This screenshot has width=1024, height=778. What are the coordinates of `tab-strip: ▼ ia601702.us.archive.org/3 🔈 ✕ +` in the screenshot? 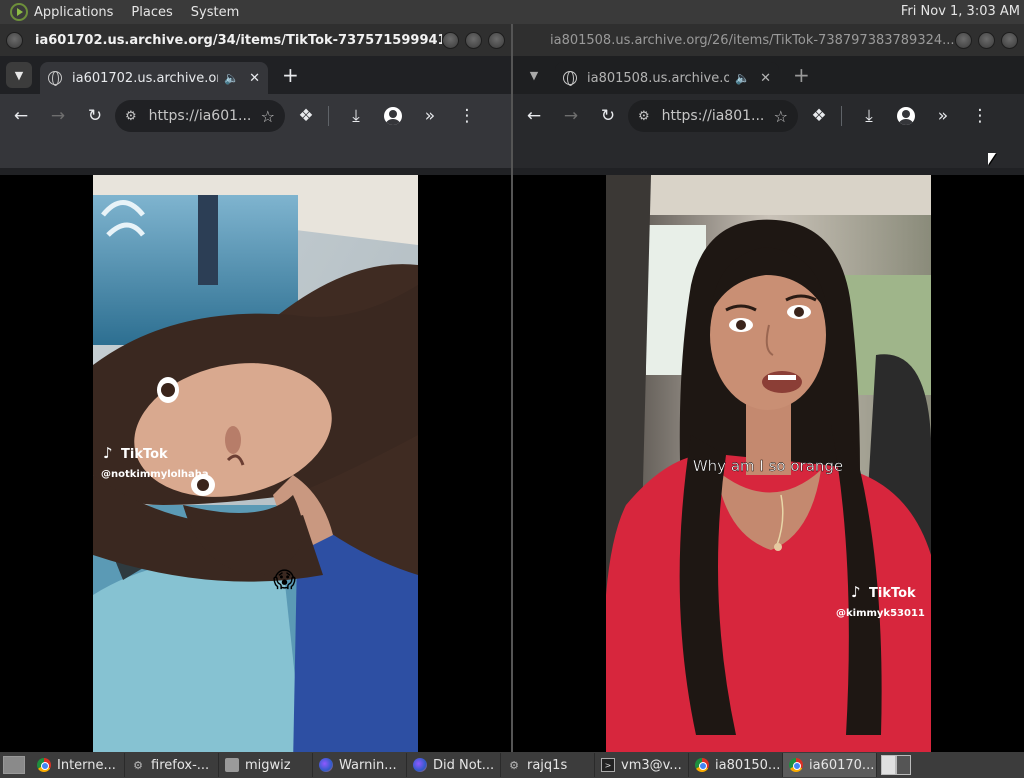 It's located at (255, 75).